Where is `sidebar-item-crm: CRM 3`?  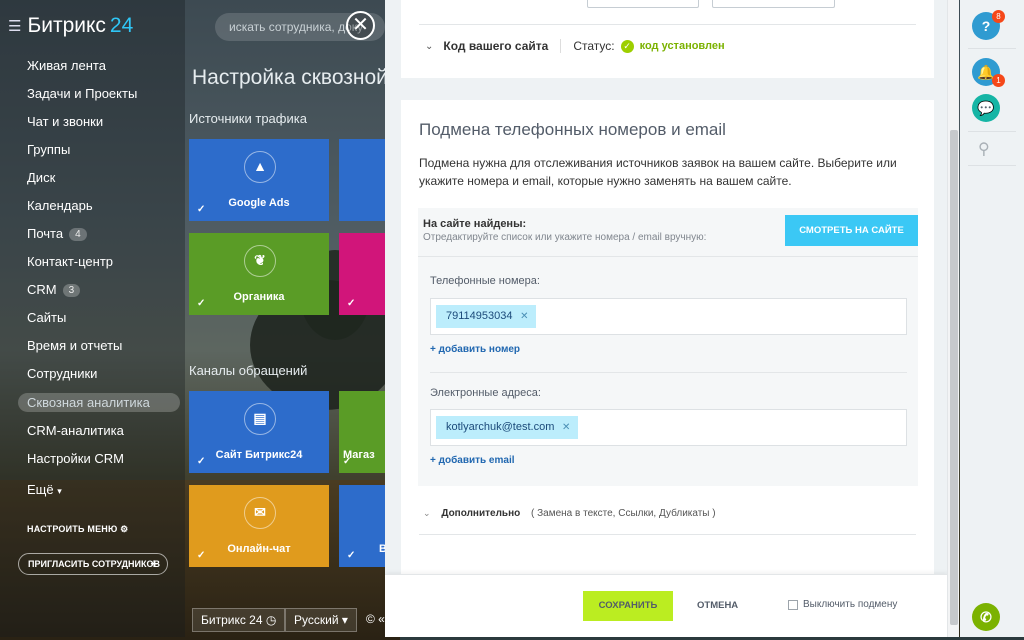 sidebar-item-crm: CRM 3 is located at coordinates (54, 289).